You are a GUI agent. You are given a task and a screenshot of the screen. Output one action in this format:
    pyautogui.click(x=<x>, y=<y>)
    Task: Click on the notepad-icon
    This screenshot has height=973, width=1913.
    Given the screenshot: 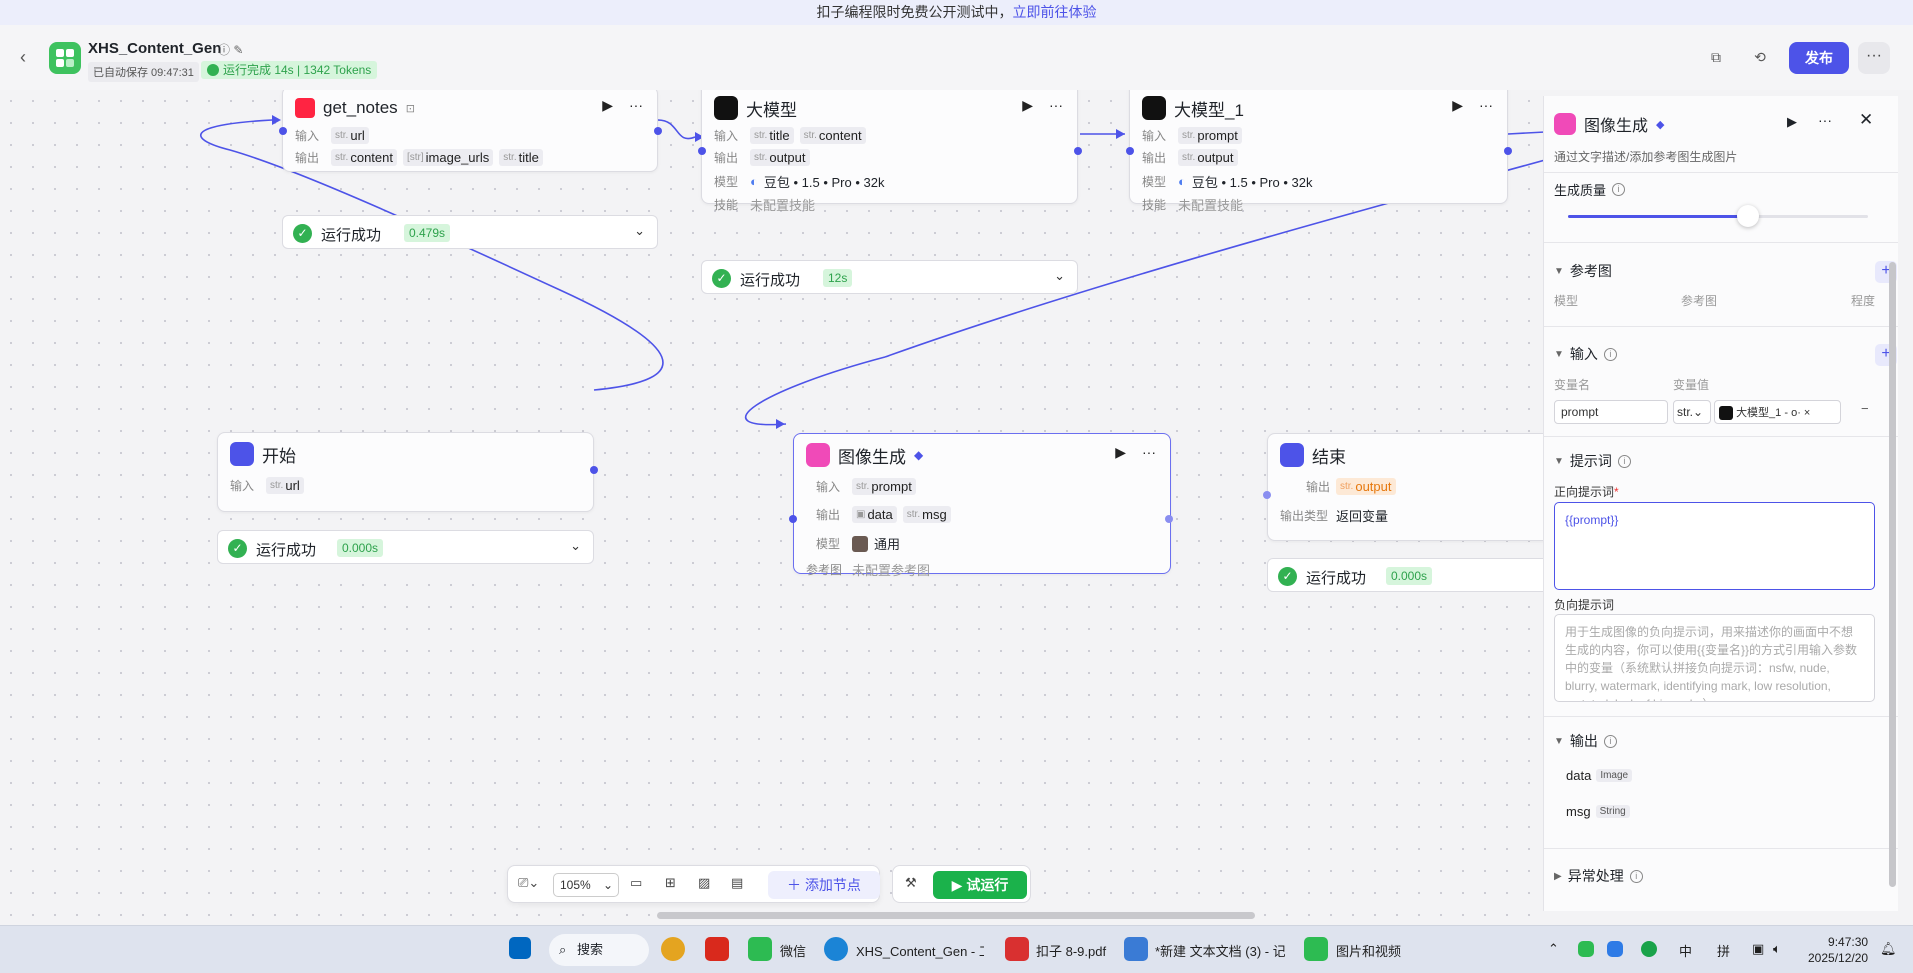 What is the action you would take?
    pyautogui.click(x=1136, y=949)
    